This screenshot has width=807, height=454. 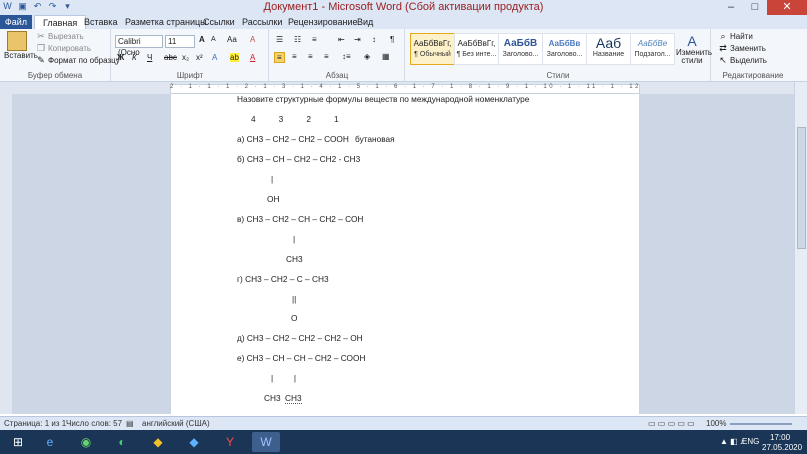 What do you see at coordinates (608, 49) in the screenshot?
I see `style-title: Ааб Название` at bounding box center [608, 49].